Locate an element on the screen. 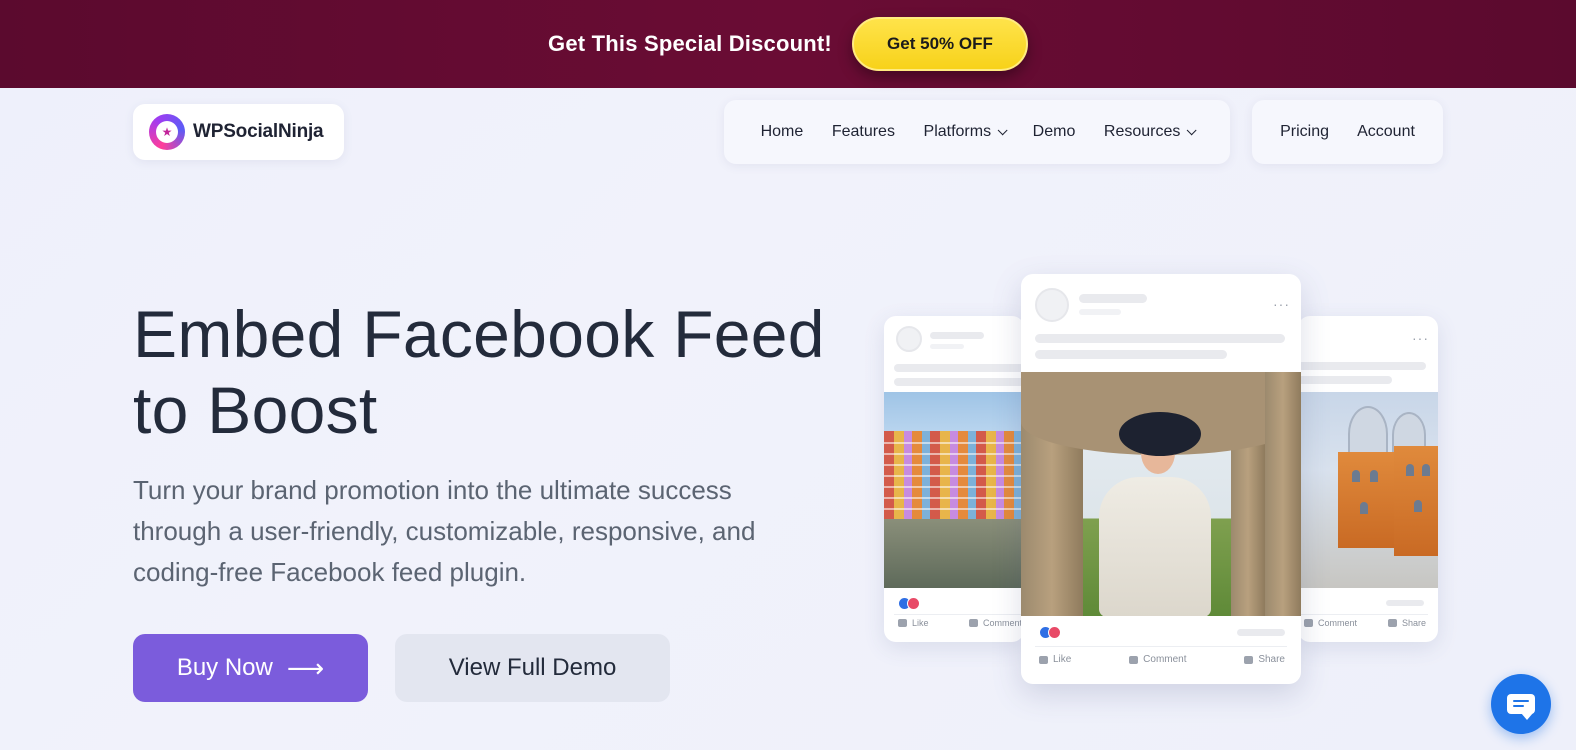  hero-title: Embed Facebook Feed to Boost is located at coordinates (493, 372).